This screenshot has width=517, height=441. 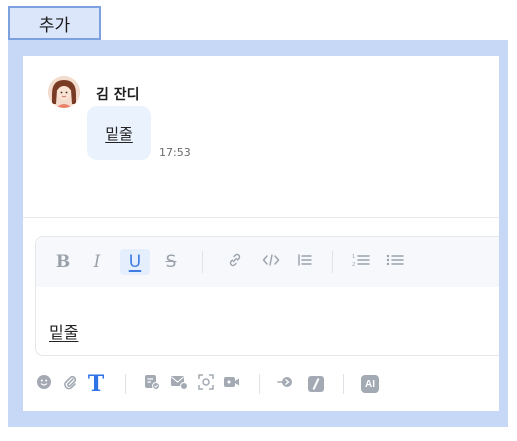 I want to click on text-format-icon: T, so click(x=96, y=384).